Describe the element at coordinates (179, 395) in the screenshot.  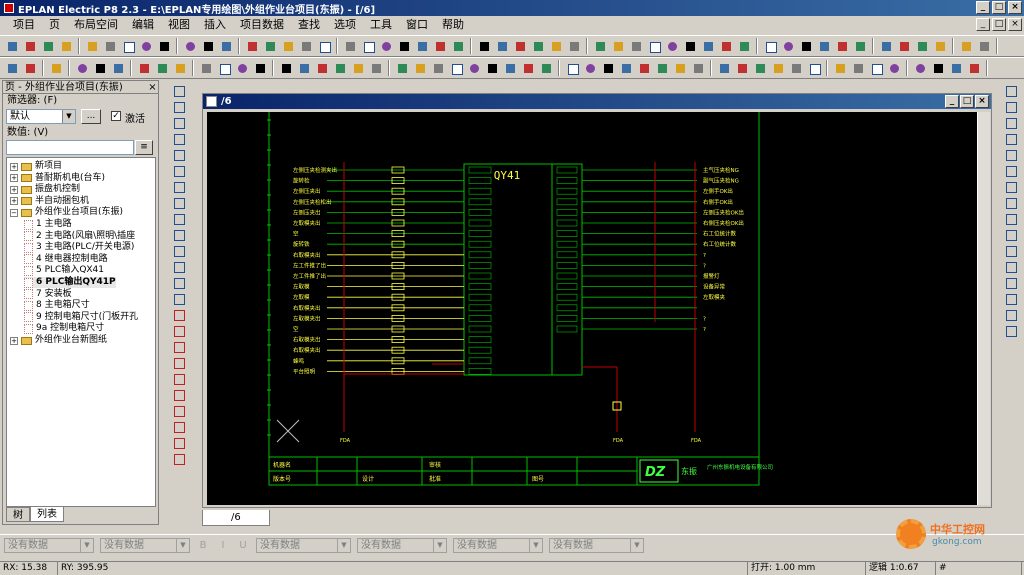
I see `vt1-tool-19-icon` at that location.